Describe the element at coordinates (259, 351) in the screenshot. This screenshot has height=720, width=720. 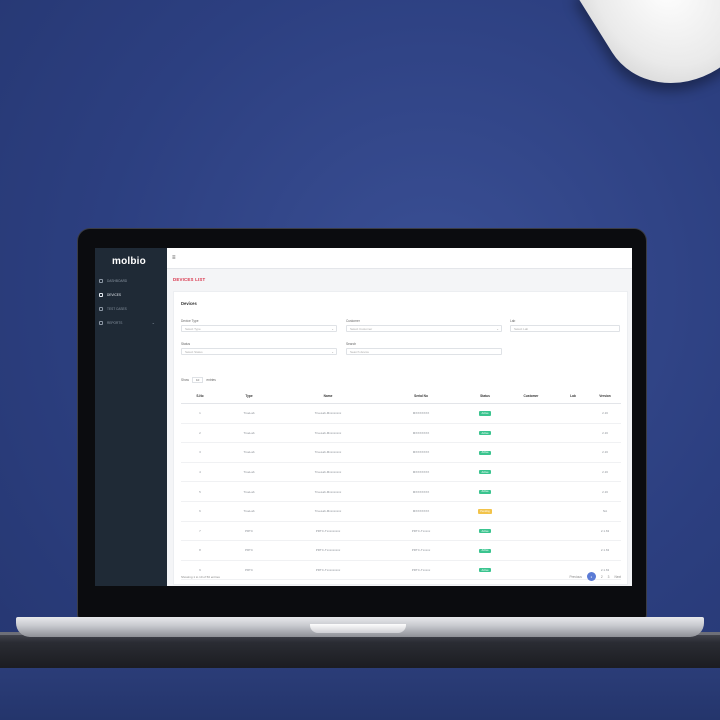
I see `status-select: Select Status ⌄` at that location.